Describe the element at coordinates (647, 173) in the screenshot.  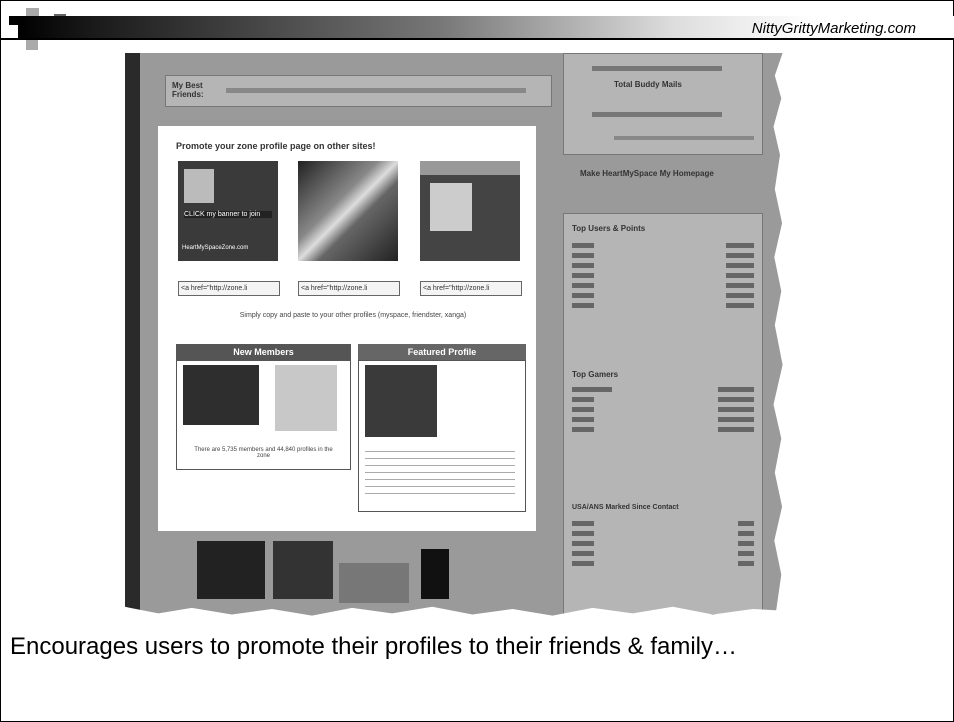
I see `make-homepage-link: Make HeartMySpace My Homepage` at that location.